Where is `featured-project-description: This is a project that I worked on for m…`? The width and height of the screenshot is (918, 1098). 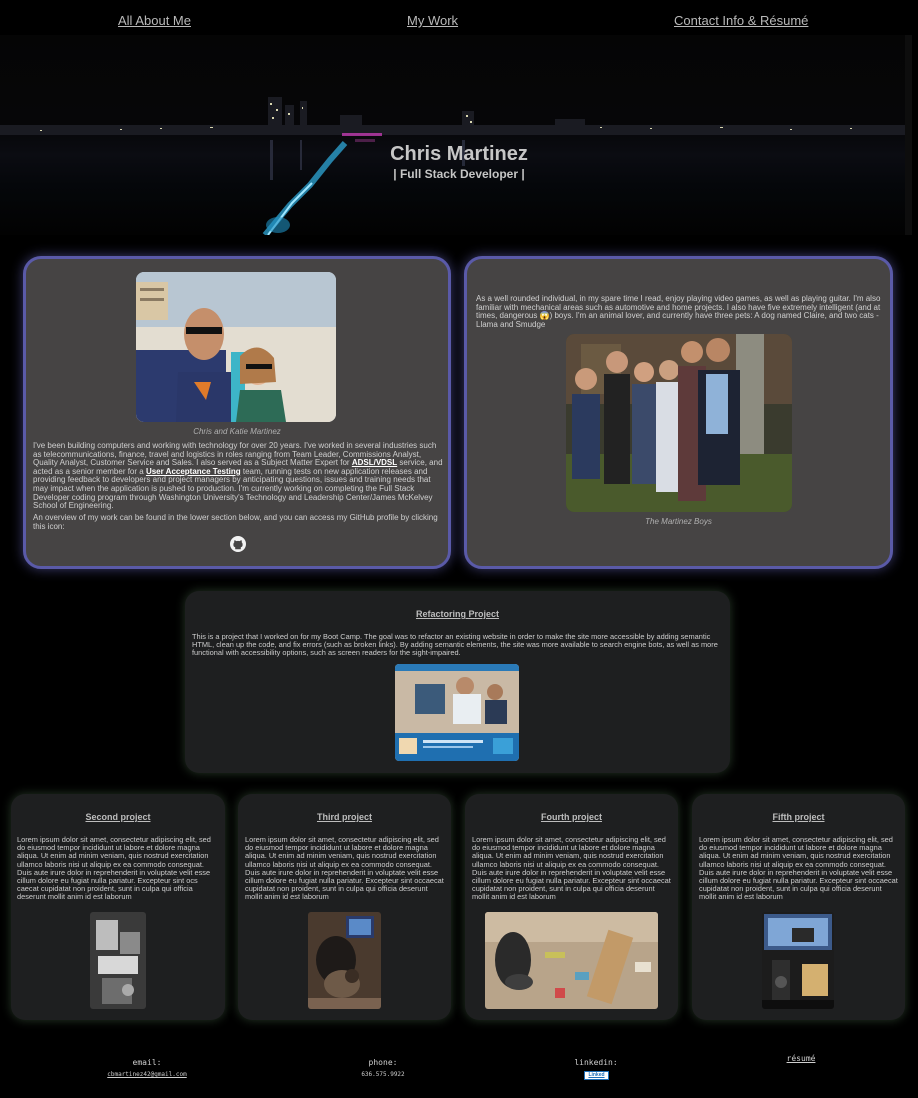
featured-project-description: This is a project that I worked on for m… is located at coordinates (455, 645).